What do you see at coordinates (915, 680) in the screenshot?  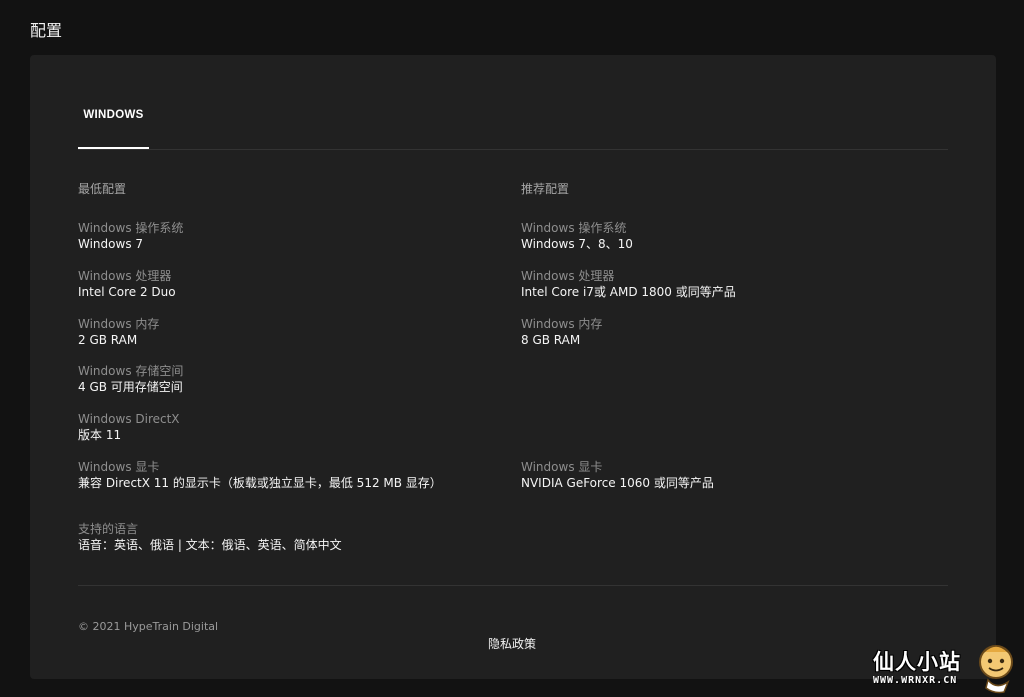 I see `watermark-url: WWW.WRNXR.CN` at bounding box center [915, 680].